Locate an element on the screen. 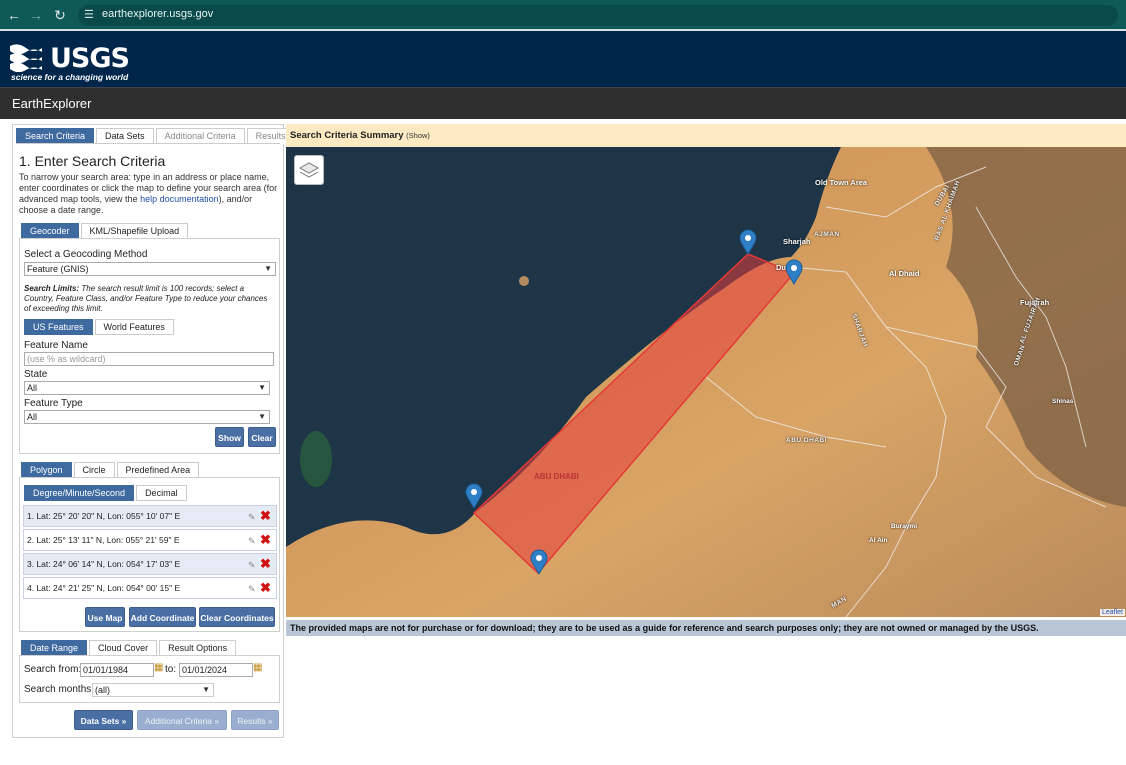  back-arrow-icon: ← is located at coordinates (14, 15).